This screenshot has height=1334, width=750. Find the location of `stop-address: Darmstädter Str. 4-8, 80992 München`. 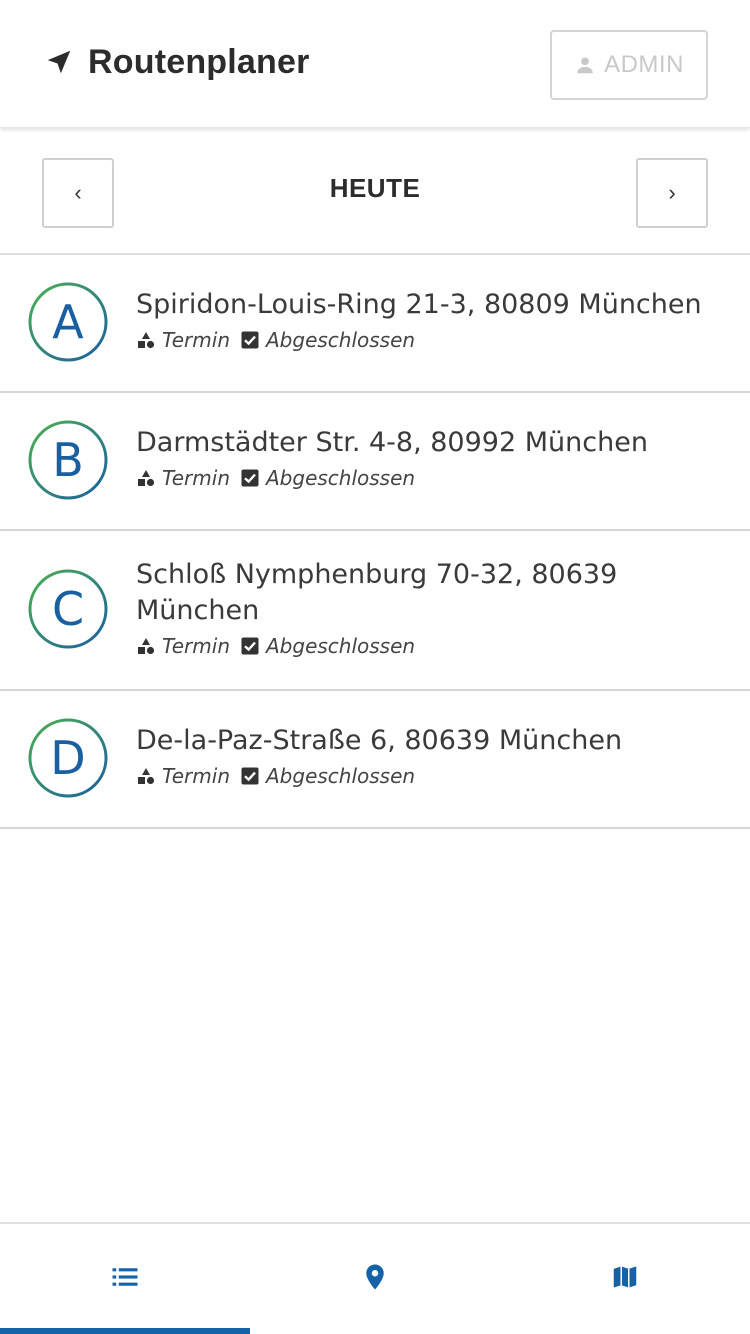

stop-address: Darmstädter Str. 4-8, 80992 München is located at coordinates (392, 442).